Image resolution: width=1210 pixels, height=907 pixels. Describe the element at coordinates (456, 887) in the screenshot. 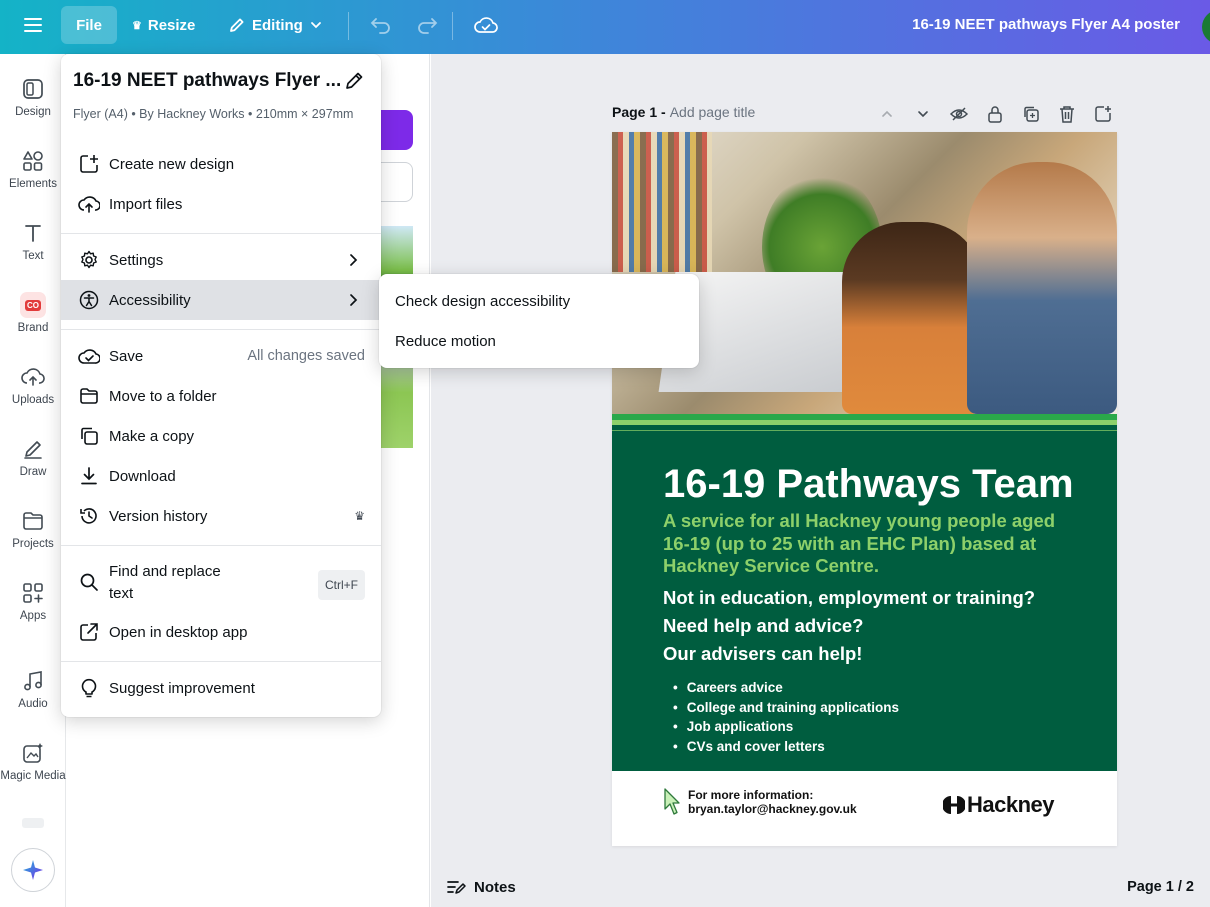

I see `notes-icon` at that location.